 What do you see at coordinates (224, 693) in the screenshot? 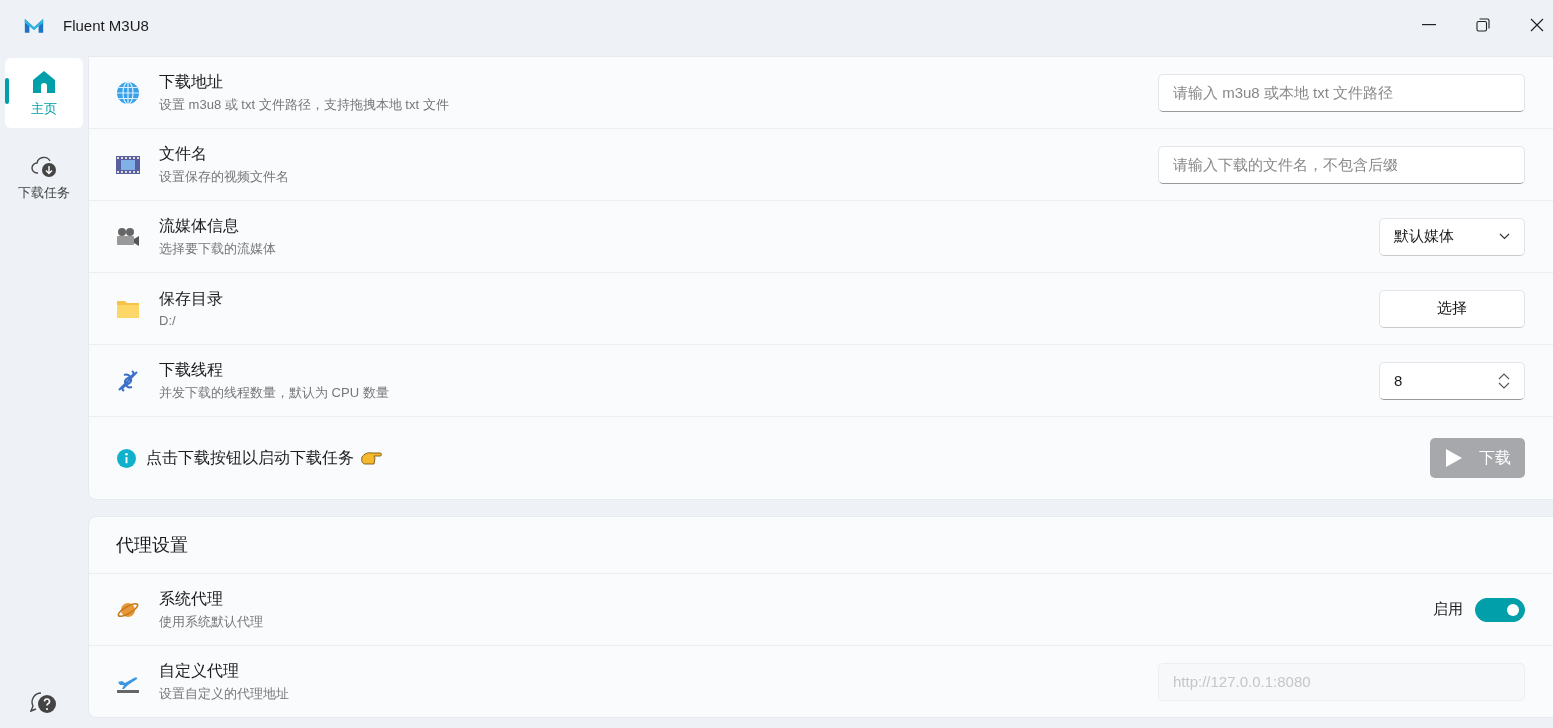
I see `setting-description: 设置自定义的代理地址` at bounding box center [224, 693].